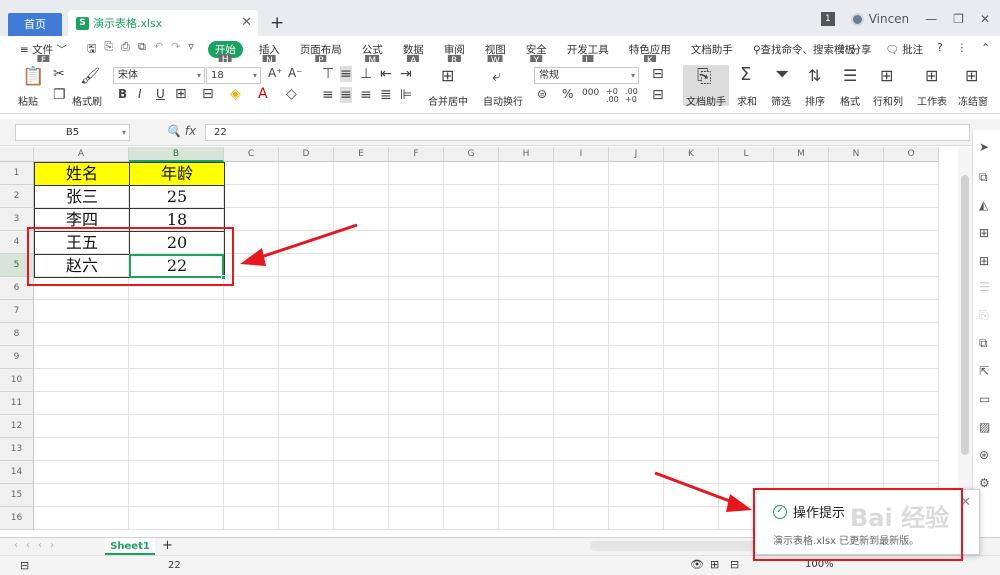 The height and width of the screenshot is (575, 1000). I want to click on add-sheet-button: +, so click(167, 545).